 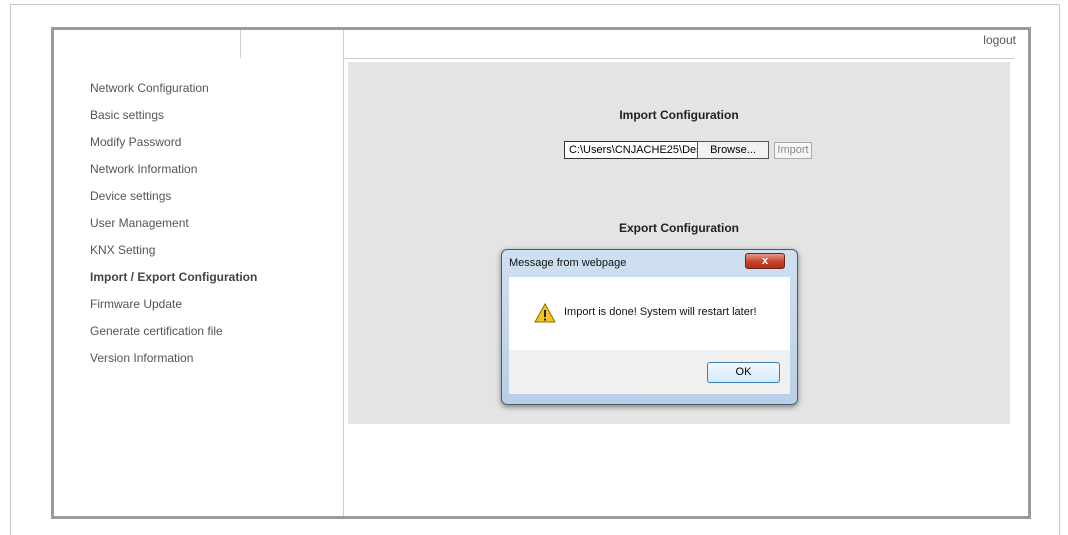 I want to click on header-divider, so click(x=678, y=58).